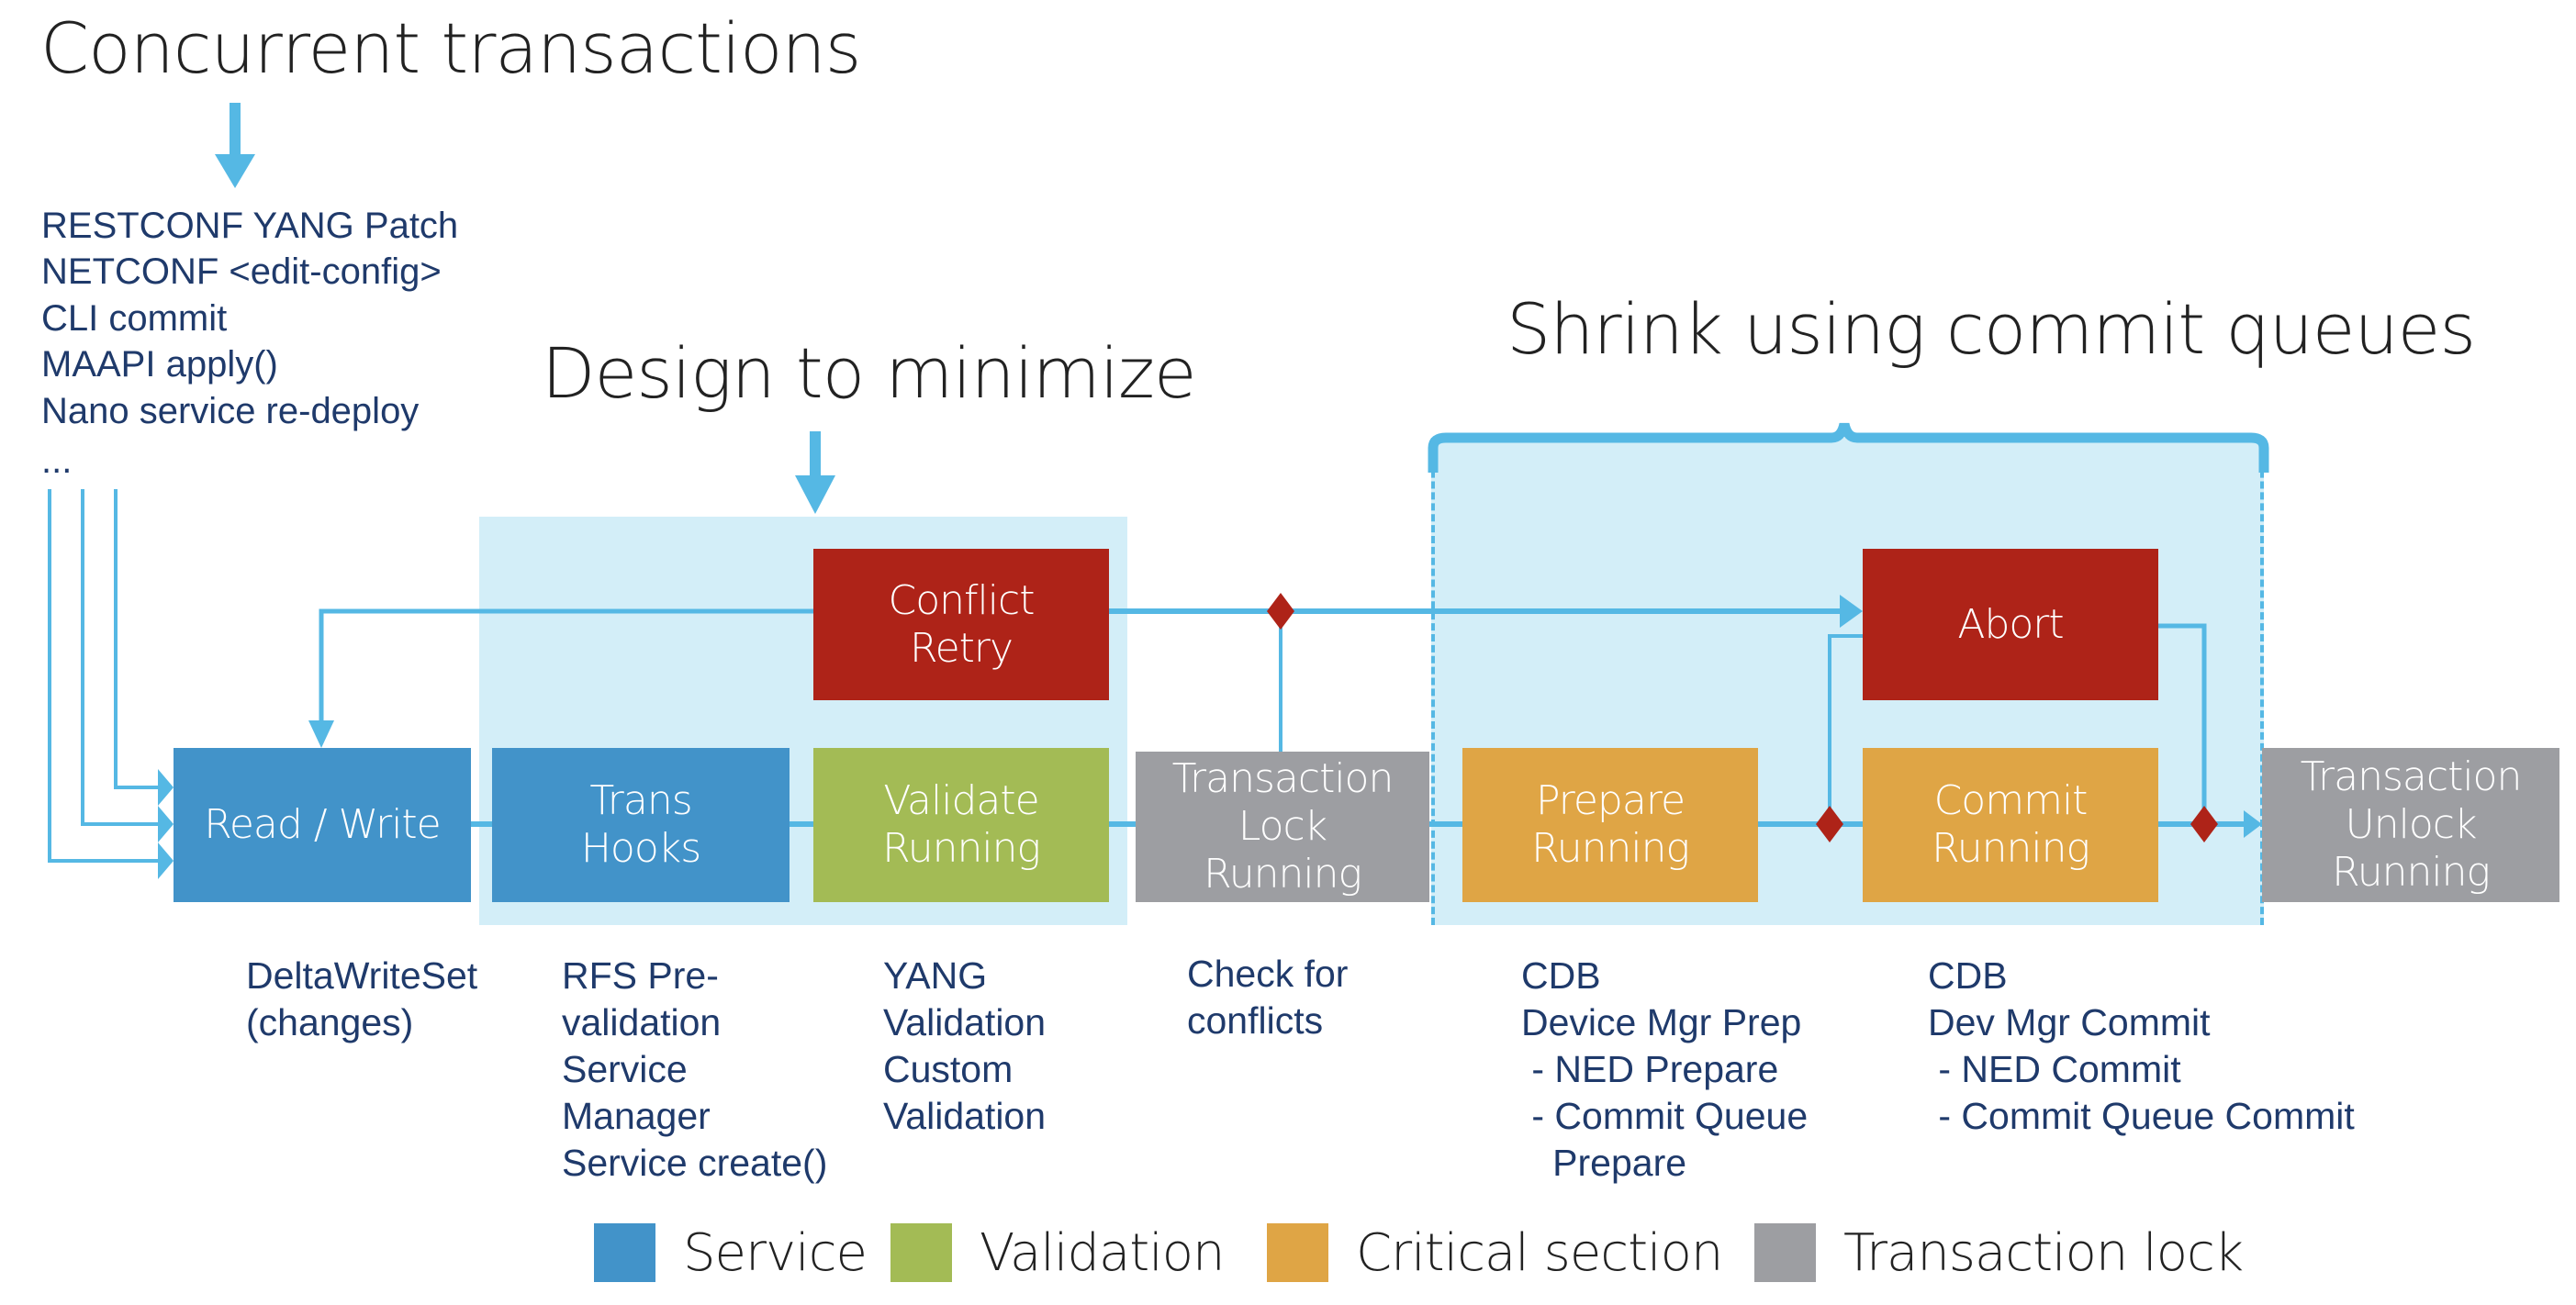 The image size is (2576, 1305). What do you see at coordinates (1829, 824) in the screenshot?
I see `decision-diamond-prepare` at bounding box center [1829, 824].